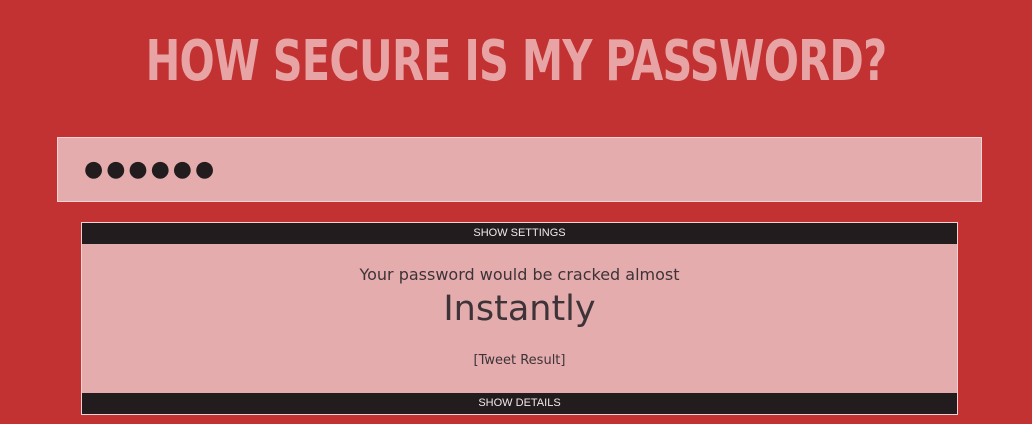 Image resolution: width=1032 pixels, height=424 pixels. Describe the element at coordinates (519, 309) in the screenshot. I see `crack-time-text: Instantly` at that location.